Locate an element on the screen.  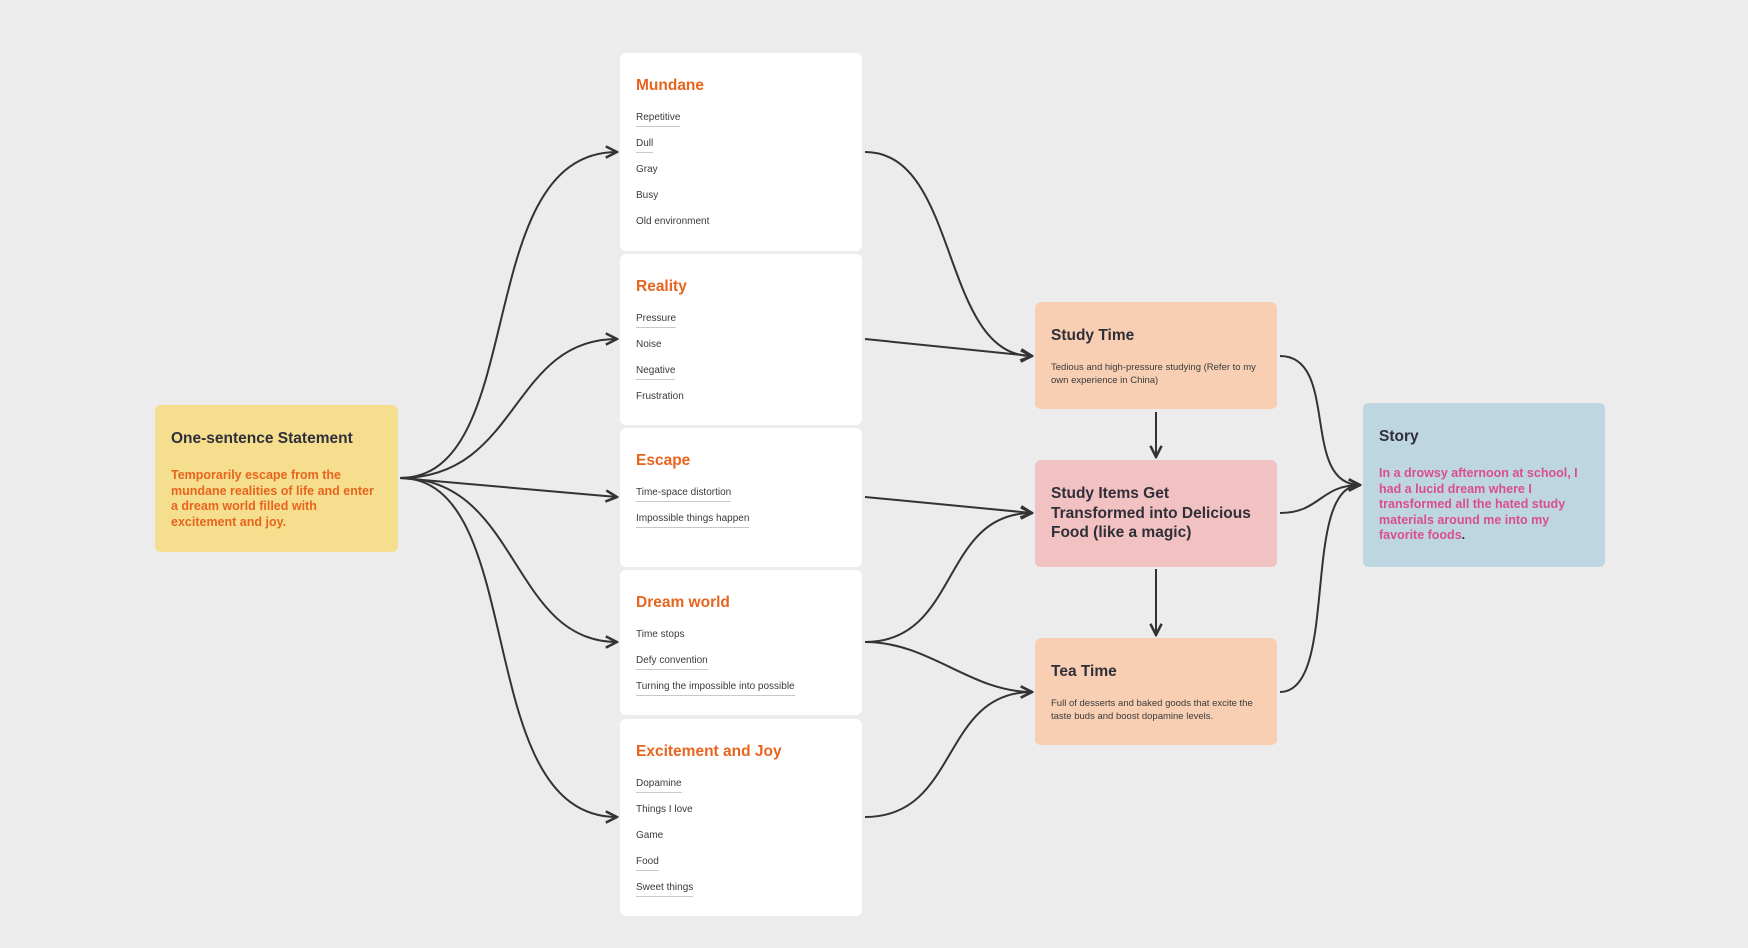
edge-excitement-teatime is located at coordinates (948, 755).